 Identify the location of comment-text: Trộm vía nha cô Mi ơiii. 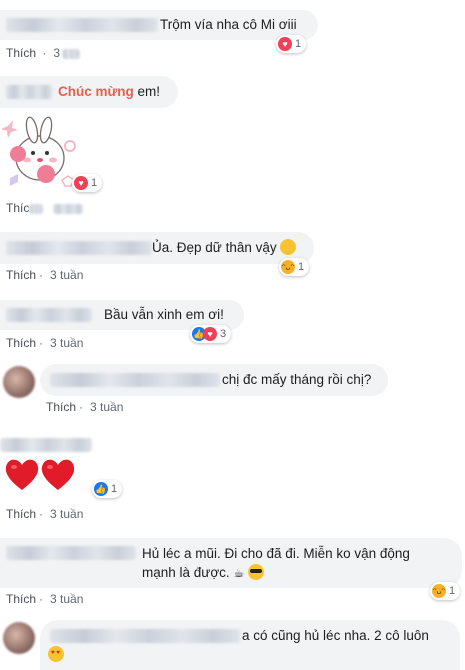
(228, 24).